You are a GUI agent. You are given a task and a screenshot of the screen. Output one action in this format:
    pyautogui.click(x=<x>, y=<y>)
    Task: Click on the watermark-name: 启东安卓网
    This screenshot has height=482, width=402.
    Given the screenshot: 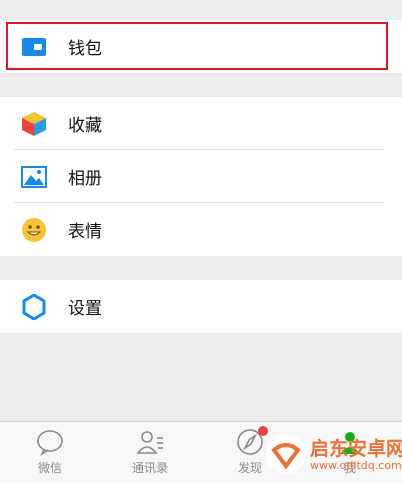 What is the action you would take?
    pyautogui.click(x=356, y=449)
    